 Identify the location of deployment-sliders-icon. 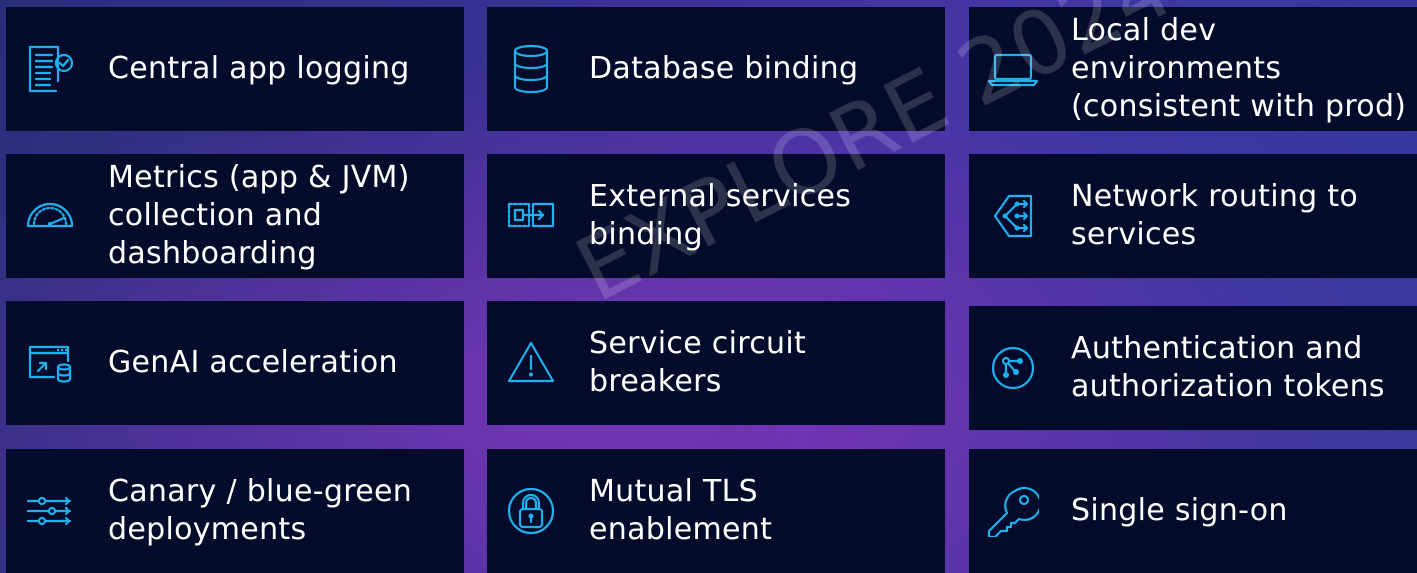
(50, 511).